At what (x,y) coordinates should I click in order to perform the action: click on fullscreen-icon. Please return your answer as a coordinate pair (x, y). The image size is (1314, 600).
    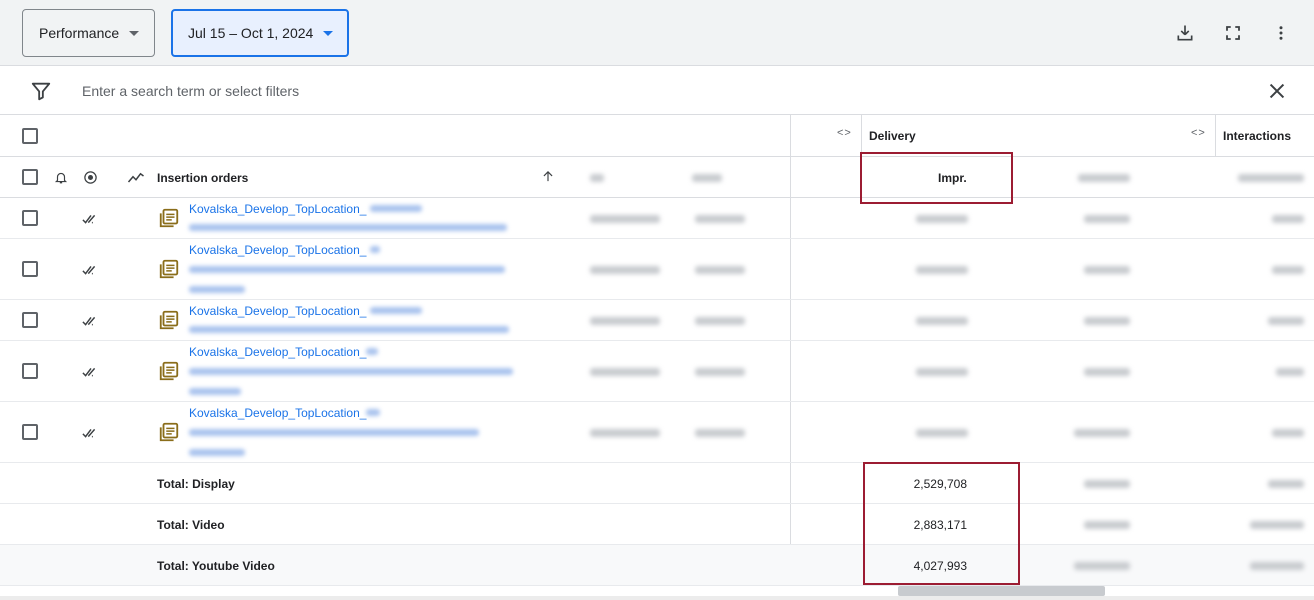
    Looking at the image, I should click on (1233, 33).